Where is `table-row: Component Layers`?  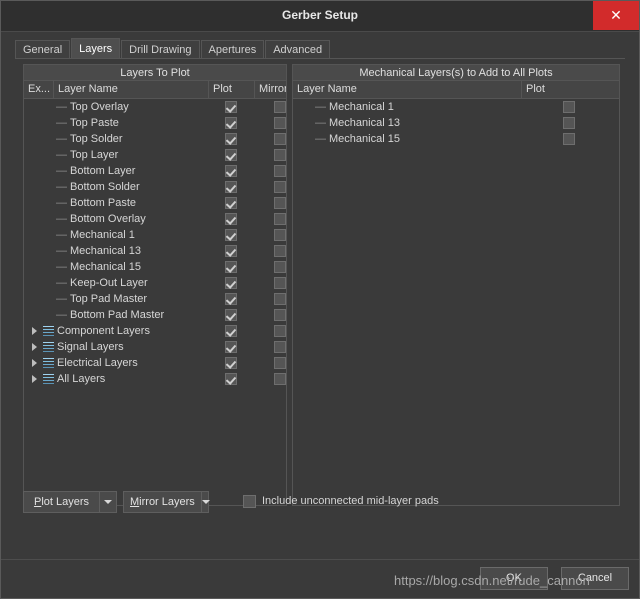 table-row: Component Layers is located at coordinates (155, 331).